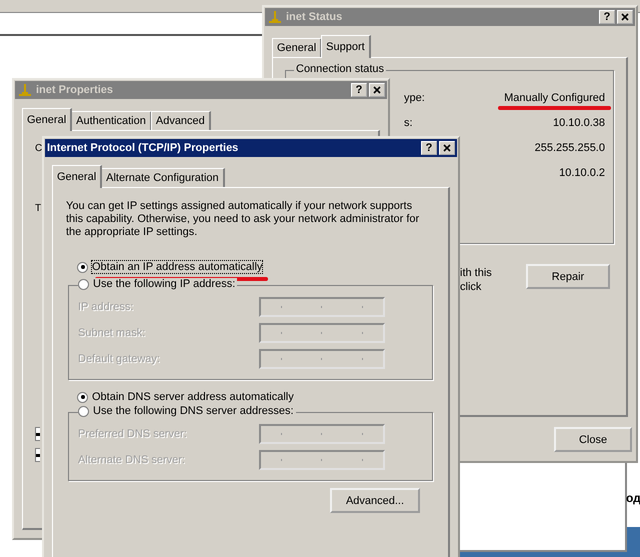  What do you see at coordinates (142, 148) in the screenshot?
I see `window-title: Internet Protocol (TCP/IP) Properties` at bounding box center [142, 148].